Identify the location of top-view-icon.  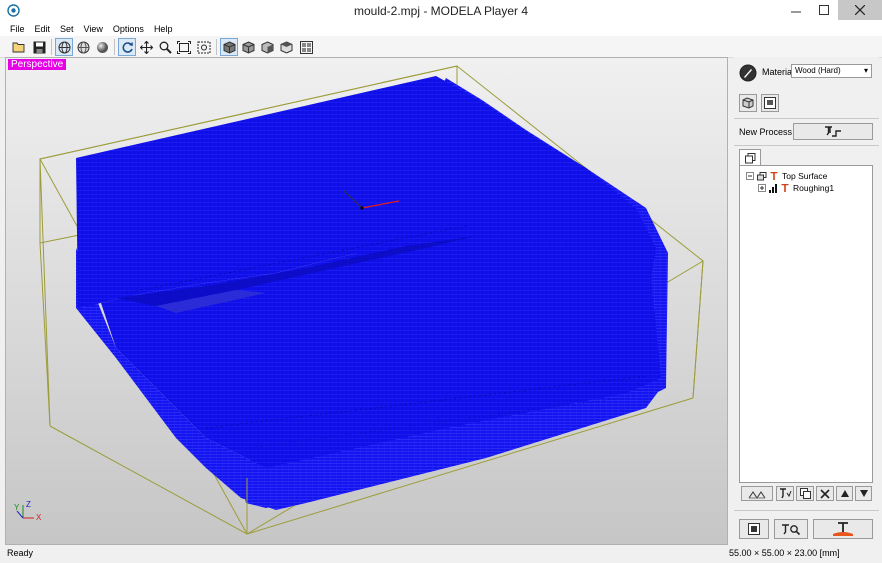
(286, 47).